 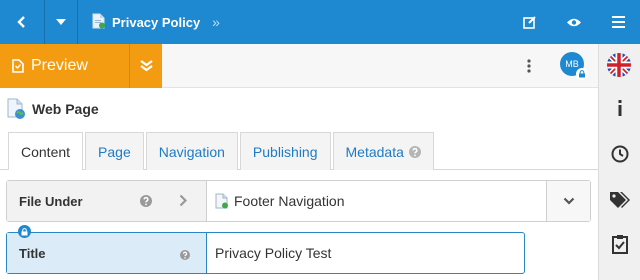 I want to click on tab-label: Page, so click(x=114, y=151).